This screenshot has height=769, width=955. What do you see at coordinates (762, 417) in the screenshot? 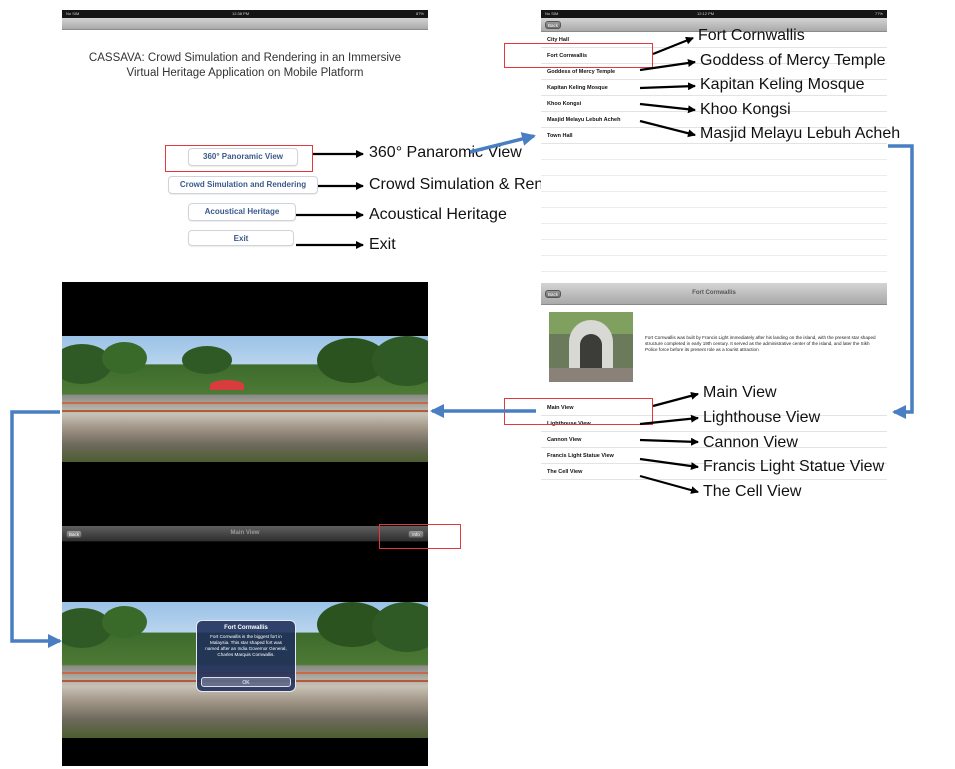
I see `callout-lighthouse-view: Lighthouse View` at bounding box center [762, 417].